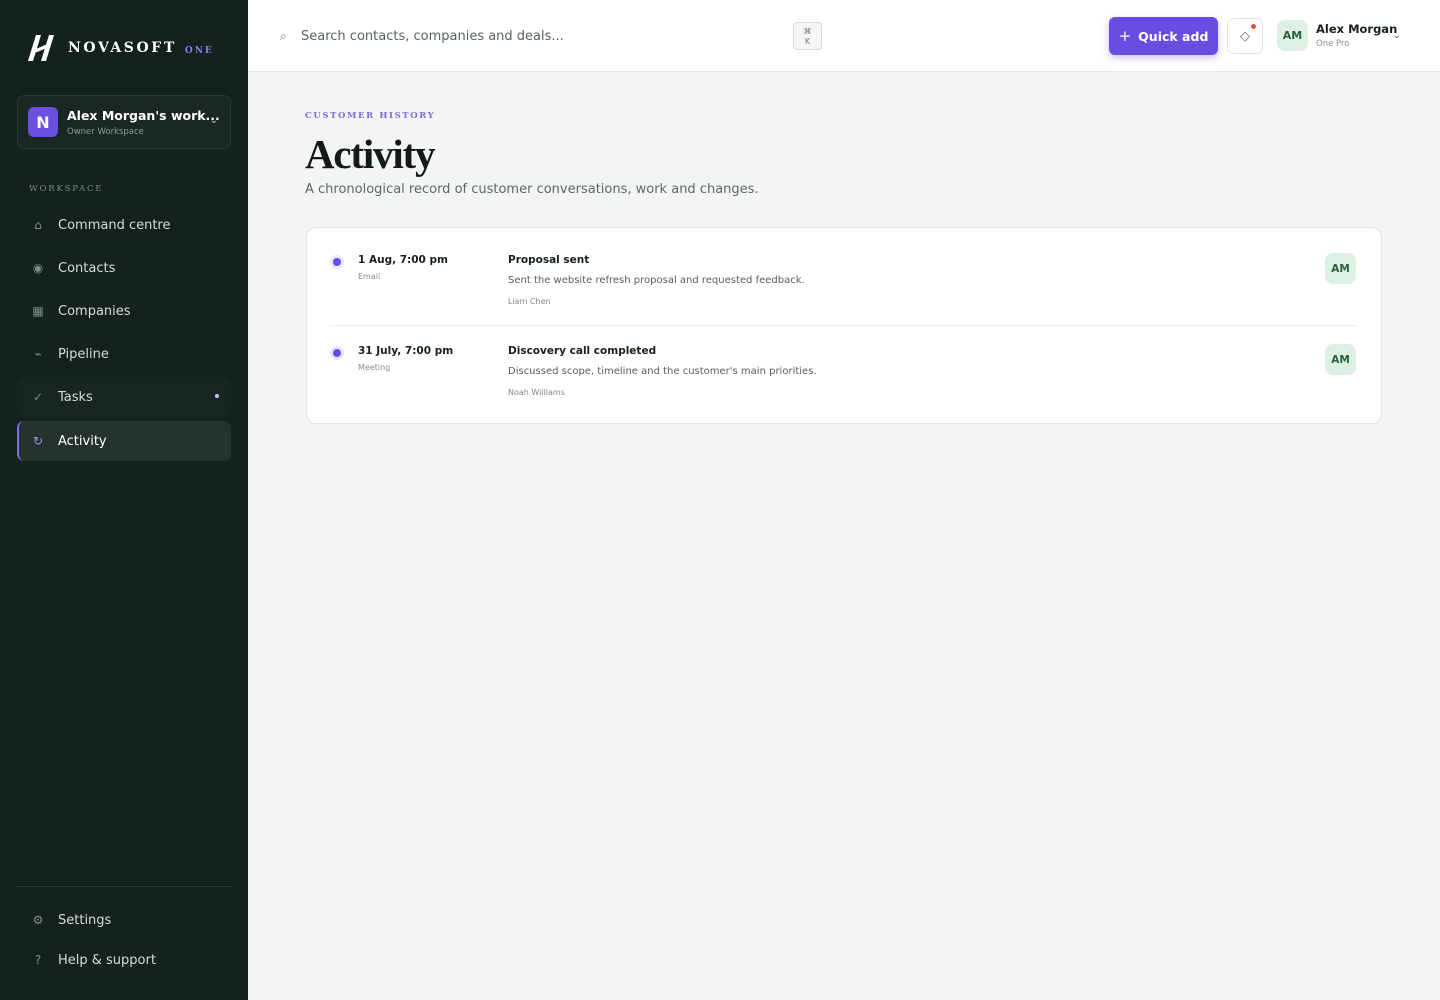 The height and width of the screenshot is (1000, 1440). I want to click on brand-suffix: ONE, so click(199, 50).